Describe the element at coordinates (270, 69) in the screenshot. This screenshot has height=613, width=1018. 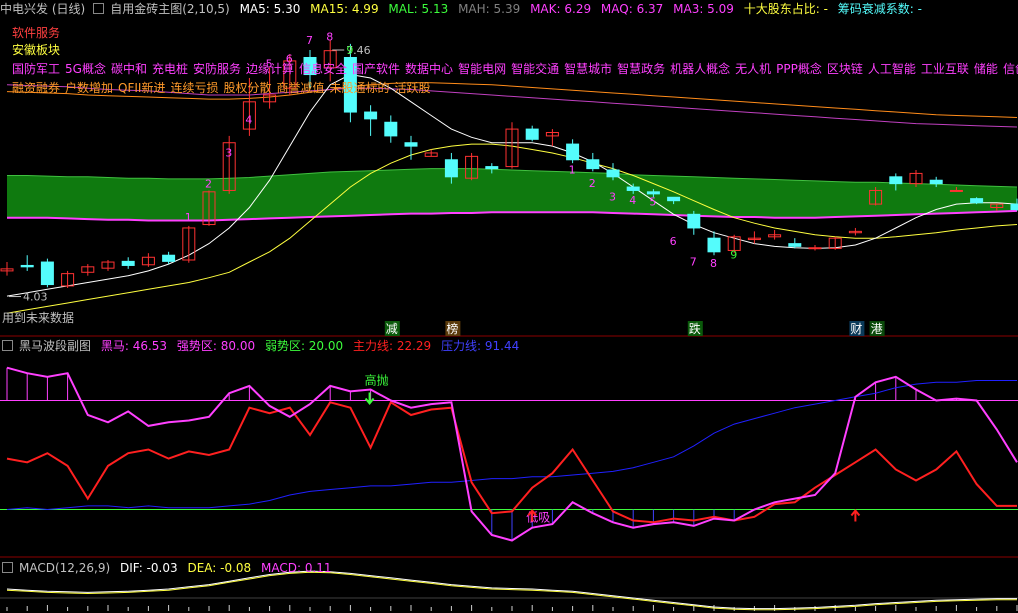
I see `concept-tag: 边缘计算` at that location.